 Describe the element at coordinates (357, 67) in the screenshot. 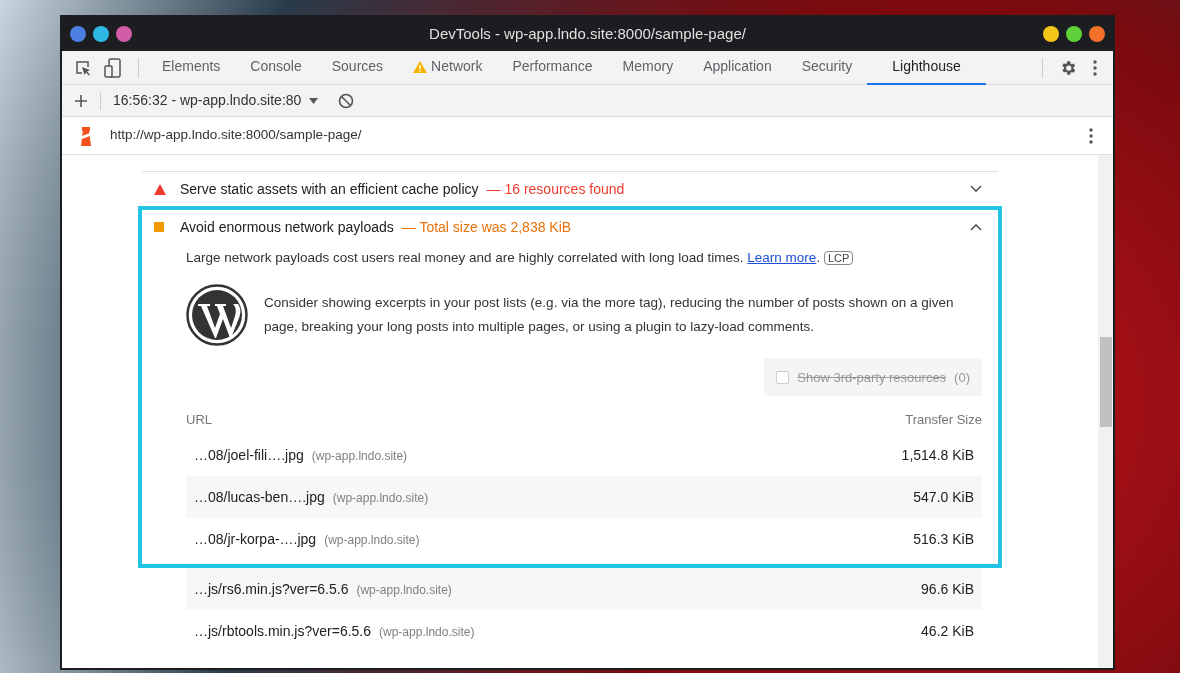

I see `panel-tab: Sources` at that location.